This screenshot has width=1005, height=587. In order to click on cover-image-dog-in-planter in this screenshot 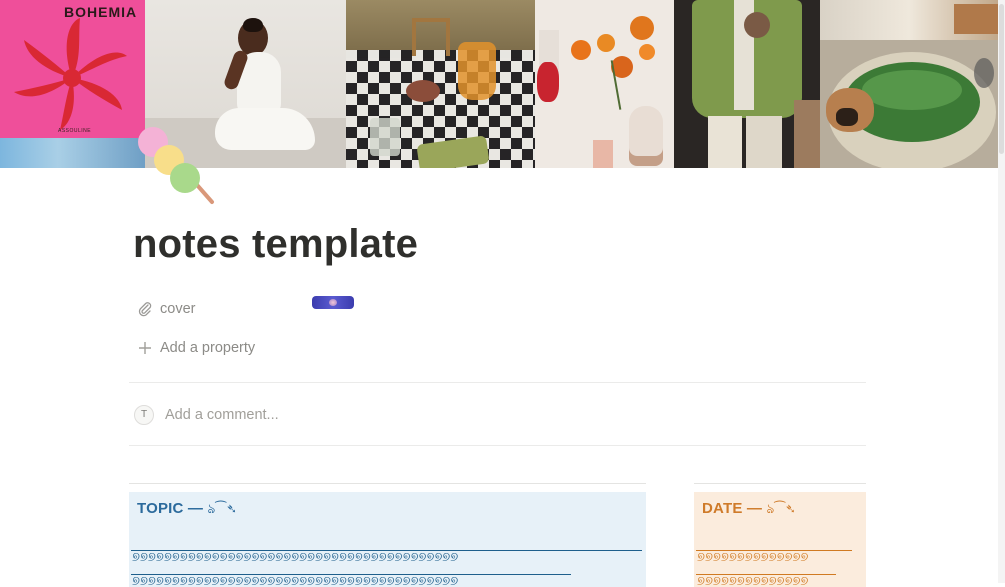, I will do `click(909, 84)`.